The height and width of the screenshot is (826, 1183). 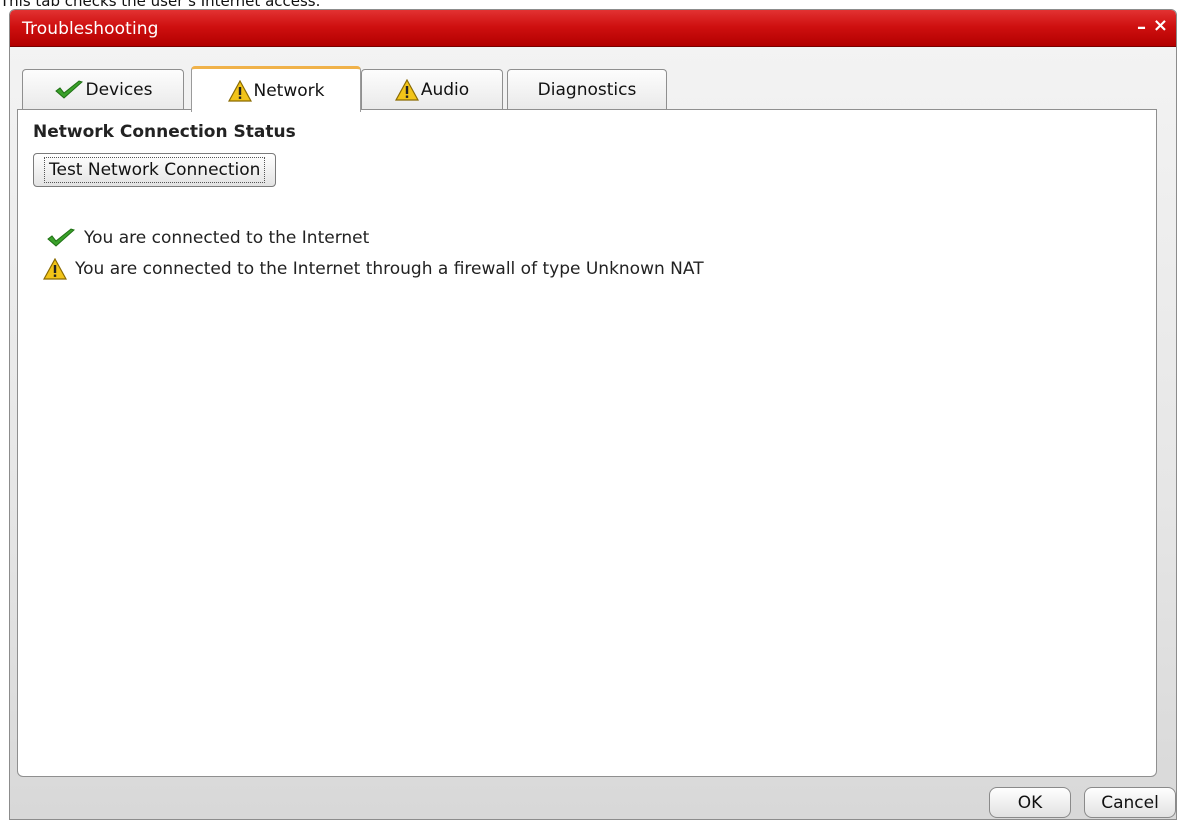 I want to click on tab-diagnostics: Diagnostics, so click(x=587, y=89).